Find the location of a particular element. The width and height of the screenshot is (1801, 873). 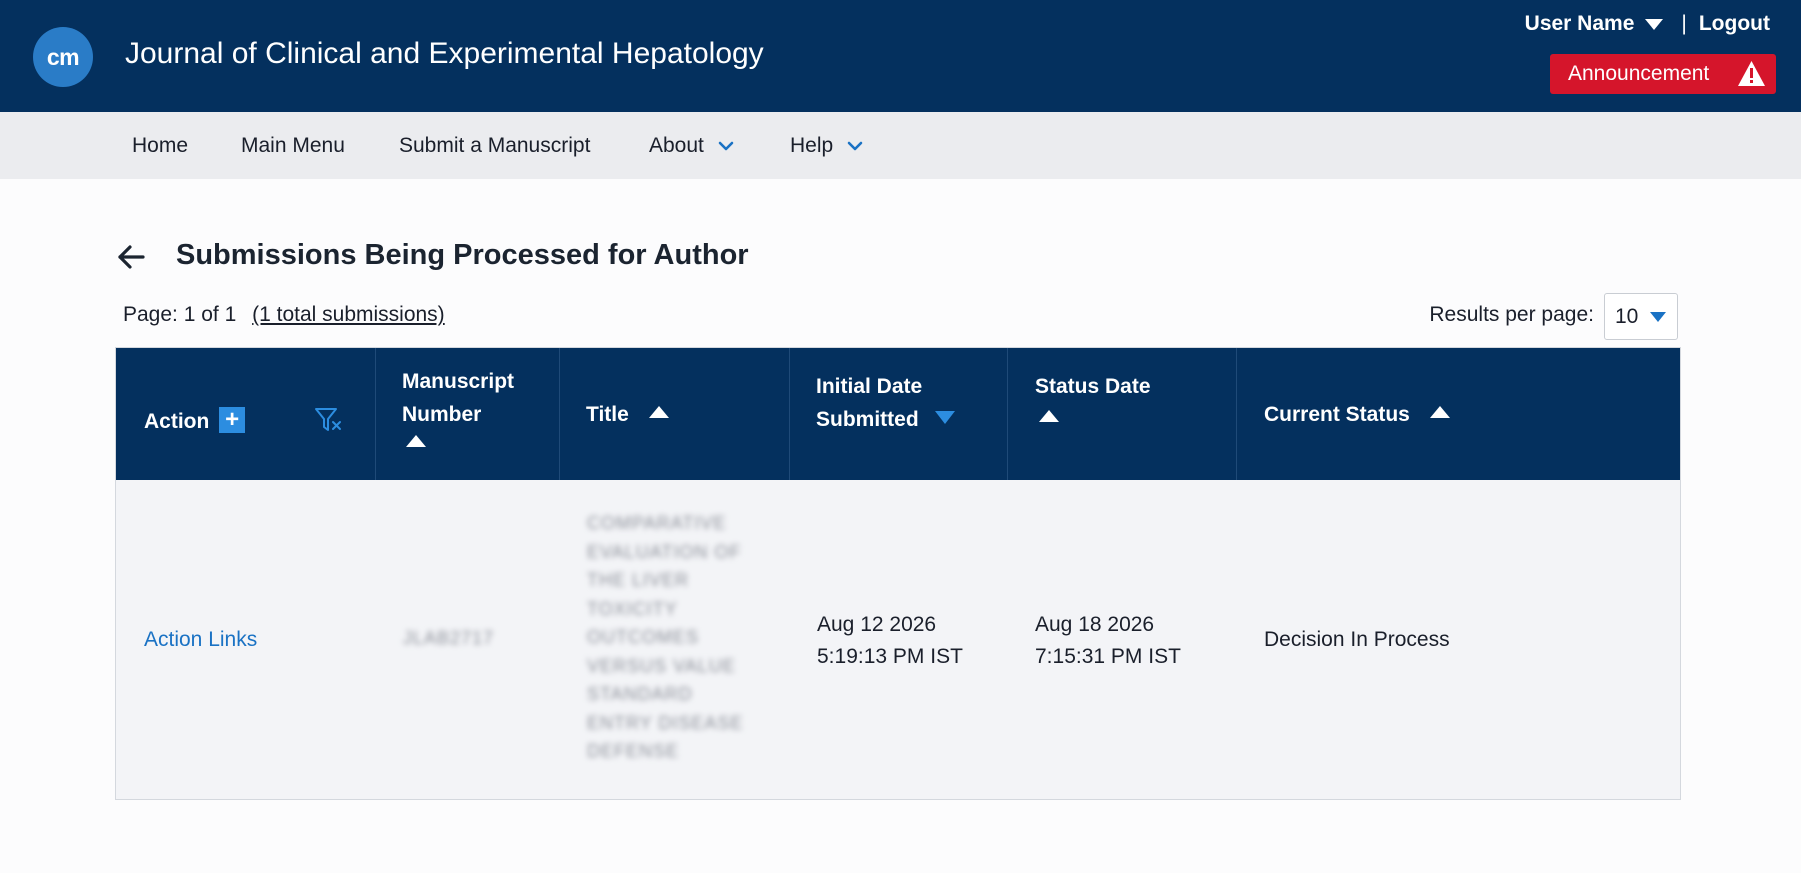

column-header-current-status: Current Status is located at coordinates (1357, 414).